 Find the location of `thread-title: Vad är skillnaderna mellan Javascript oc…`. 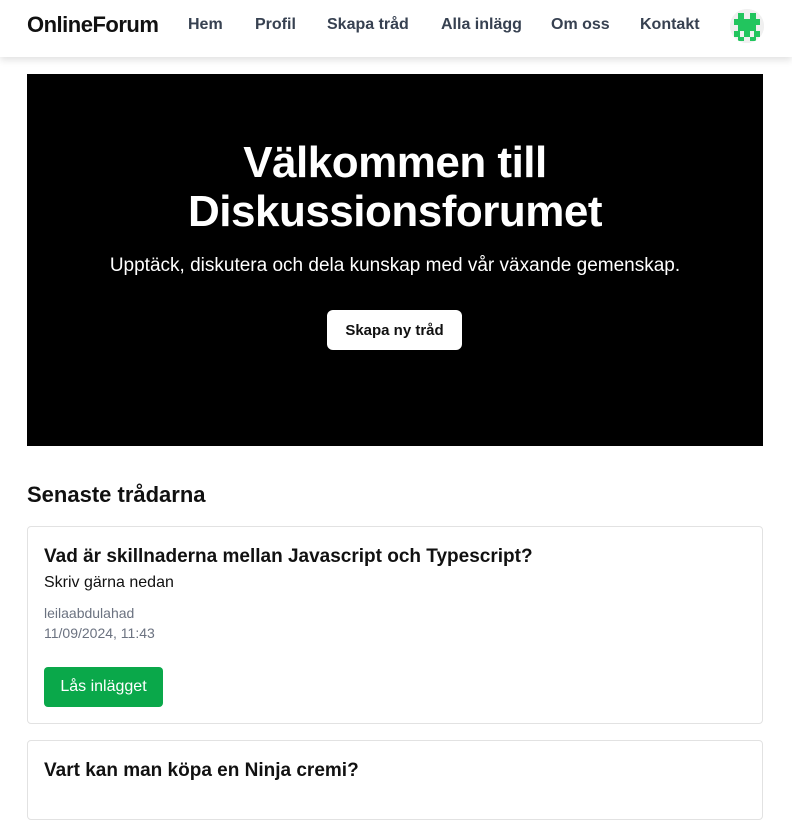

thread-title: Vad är skillnaderna mellan Javascript oc… is located at coordinates (288, 556).